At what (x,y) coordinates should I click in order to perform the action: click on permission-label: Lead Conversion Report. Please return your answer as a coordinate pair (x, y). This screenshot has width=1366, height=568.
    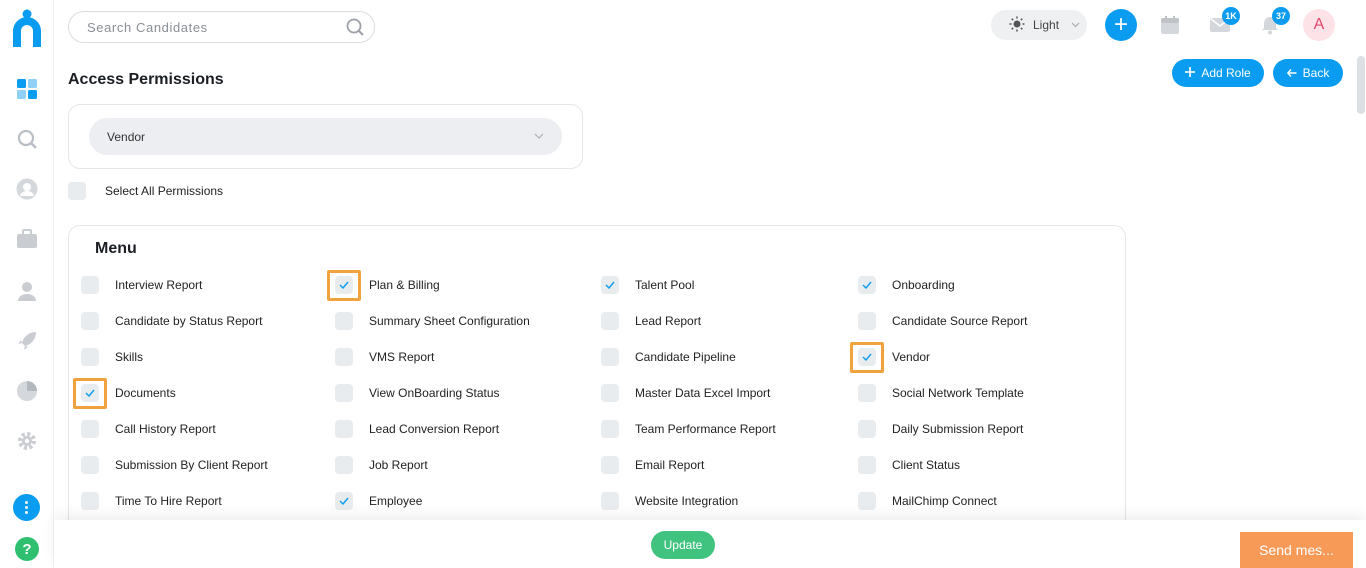
    Looking at the image, I should click on (434, 429).